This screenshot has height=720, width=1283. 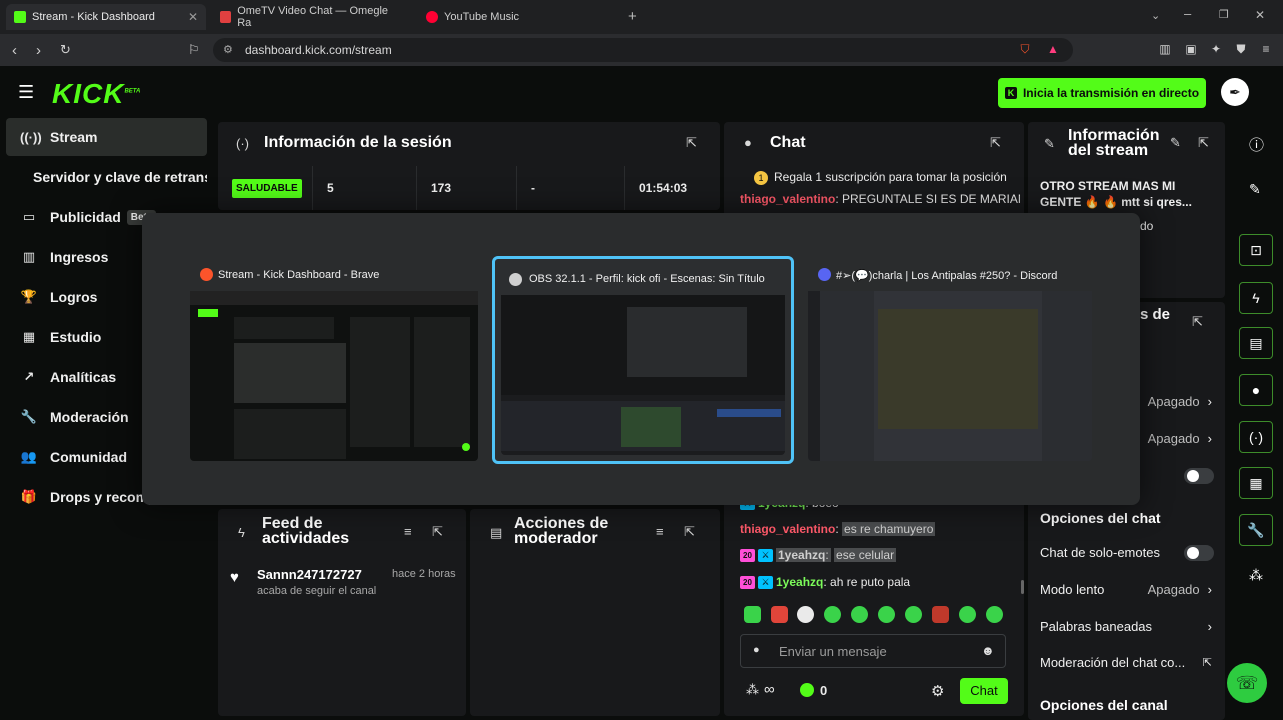 What do you see at coordinates (106, 177) in the screenshot?
I see `sidebar-item-server-key: Servidor y clave de retransmisión` at bounding box center [106, 177].